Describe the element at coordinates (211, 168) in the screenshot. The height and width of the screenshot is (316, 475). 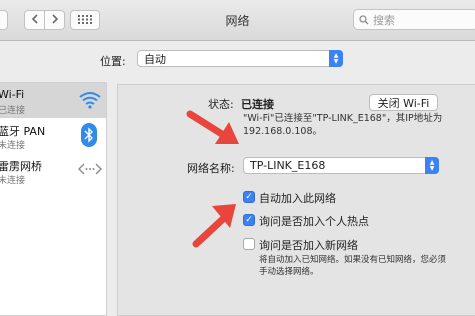
I see `network-name-label: 网络名称:` at that location.